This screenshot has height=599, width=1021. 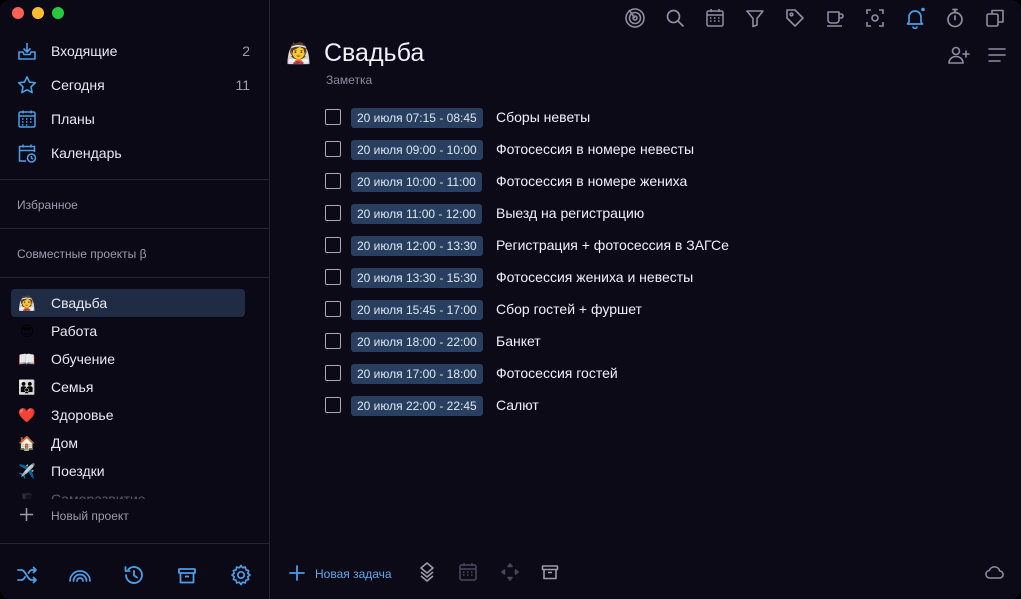 I want to click on new-project-button: Новый проект, so click(x=134, y=516).